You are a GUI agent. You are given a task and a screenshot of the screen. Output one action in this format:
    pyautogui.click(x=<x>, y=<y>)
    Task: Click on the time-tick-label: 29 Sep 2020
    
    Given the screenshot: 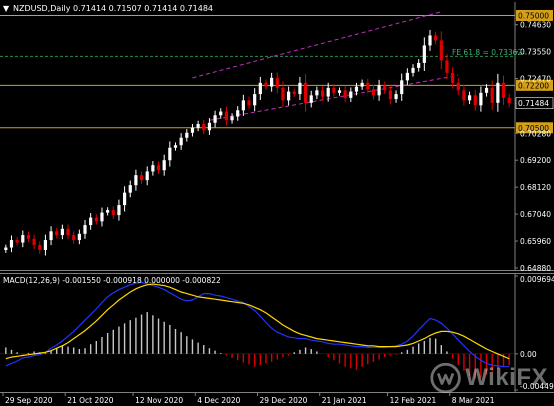 What is the action you would take?
    pyautogui.click(x=29, y=400)
    